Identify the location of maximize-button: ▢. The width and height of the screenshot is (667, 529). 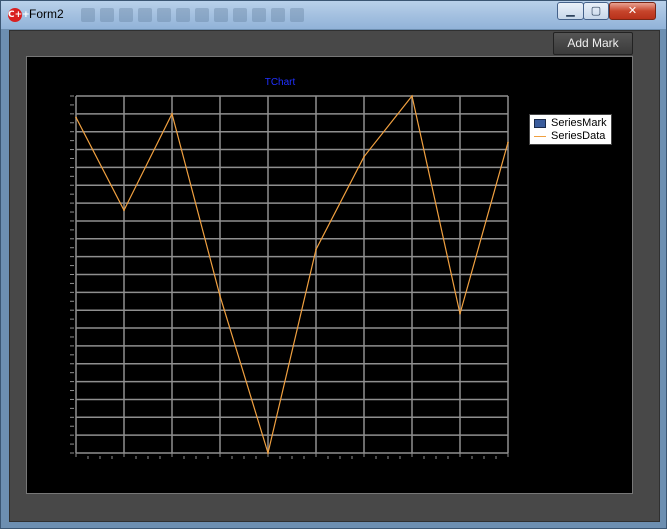
(596, 11).